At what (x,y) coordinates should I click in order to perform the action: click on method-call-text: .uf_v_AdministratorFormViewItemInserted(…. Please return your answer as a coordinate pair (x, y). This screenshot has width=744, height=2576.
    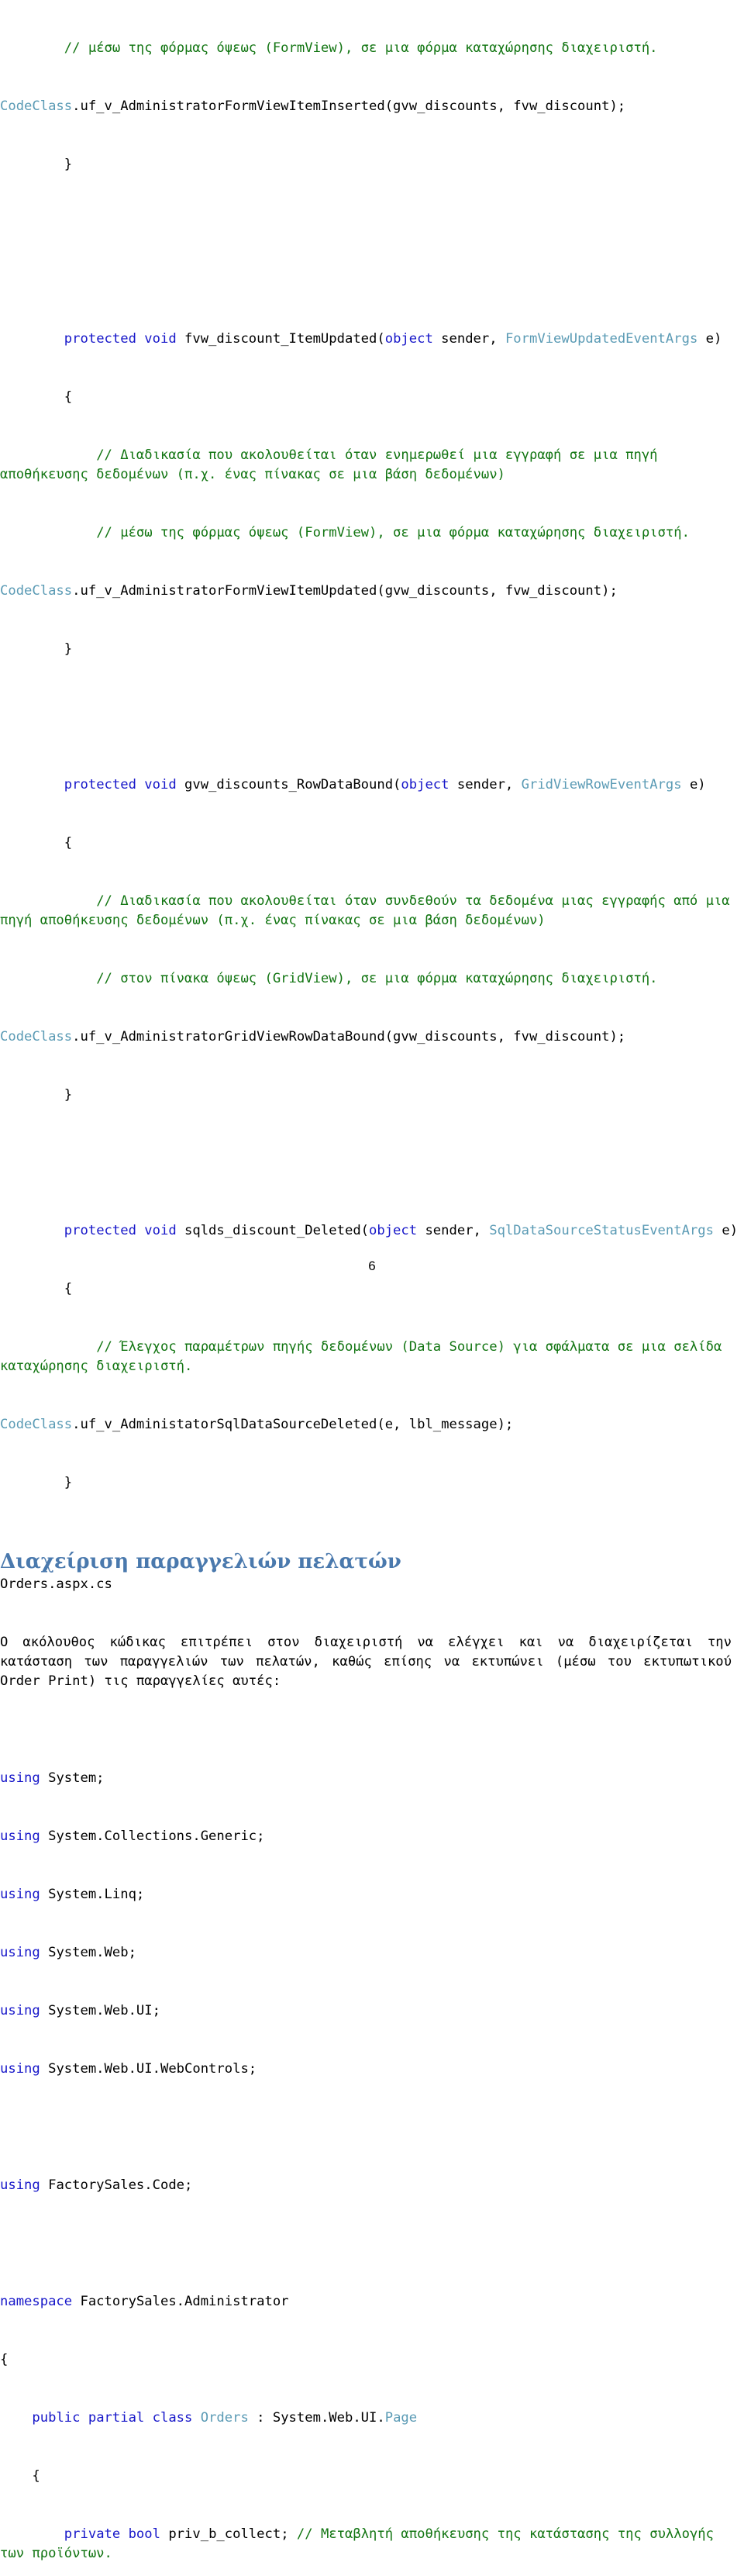
    Looking at the image, I should click on (349, 106).